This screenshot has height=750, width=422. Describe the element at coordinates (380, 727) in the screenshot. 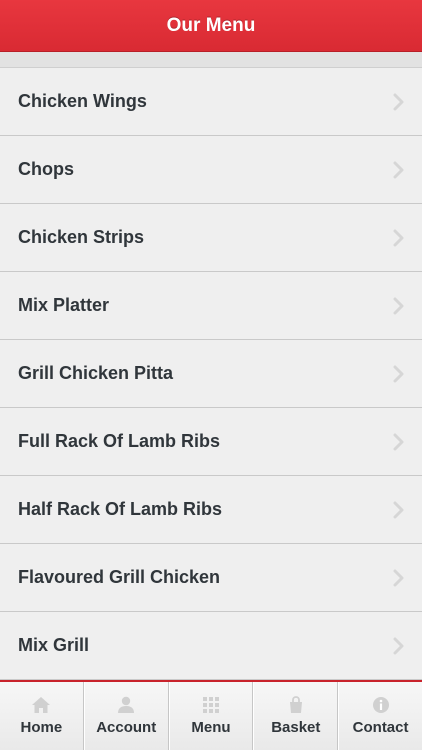

I see `tab-label: Contact` at that location.